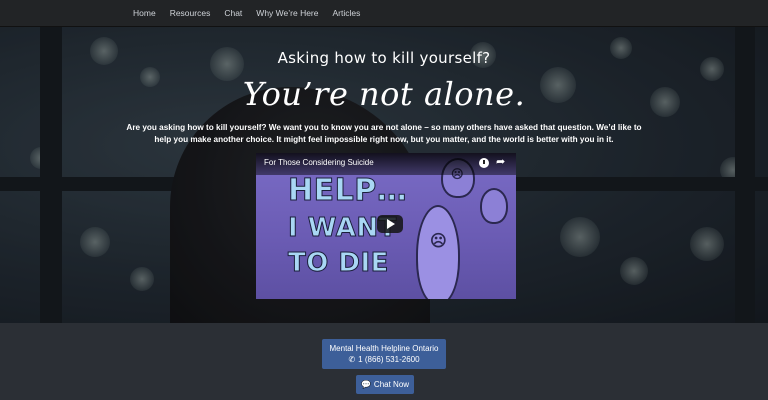 The width and height of the screenshot is (768, 400). I want to click on hero-title: You’re not alone., so click(384, 94).